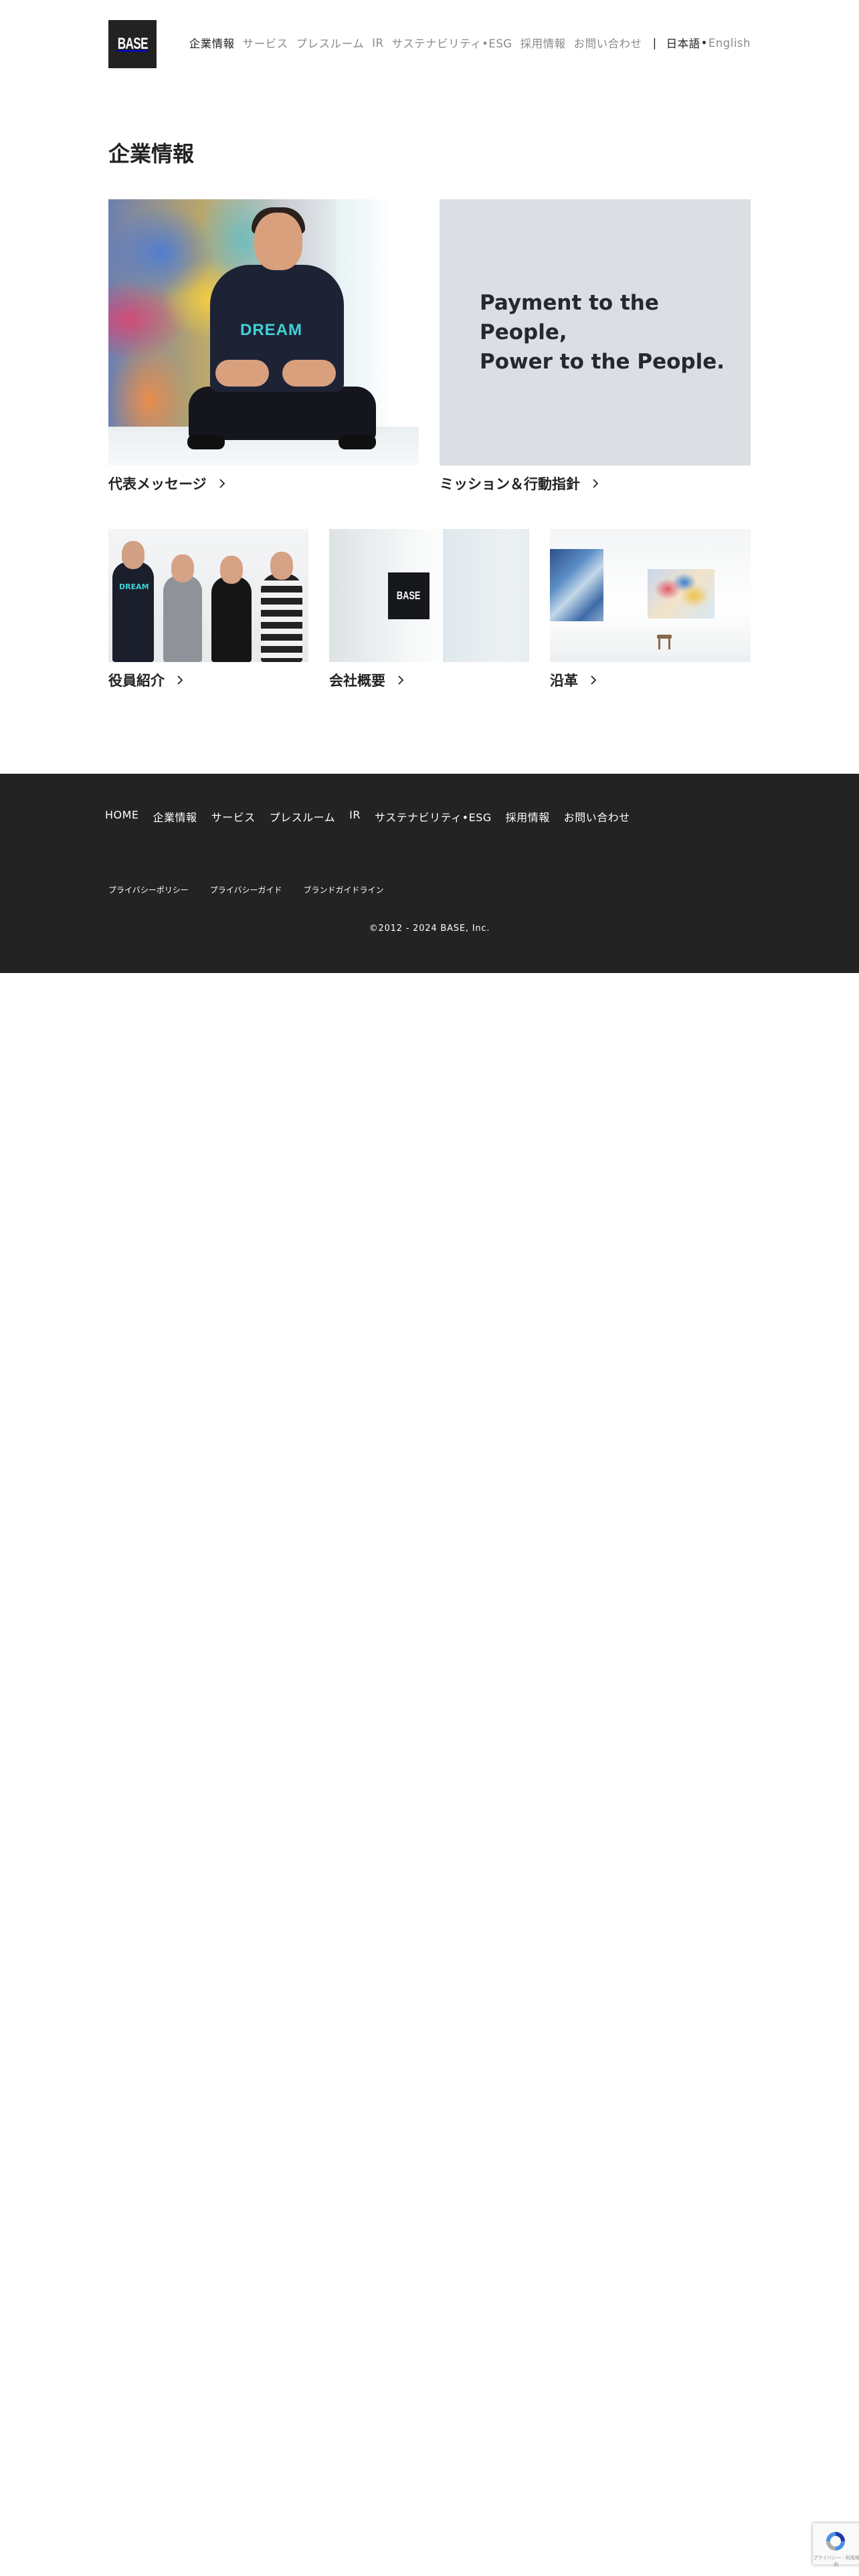 The image size is (859, 2576). I want to click on card-company-overview: BASE 会社概要, so click(429, 609).